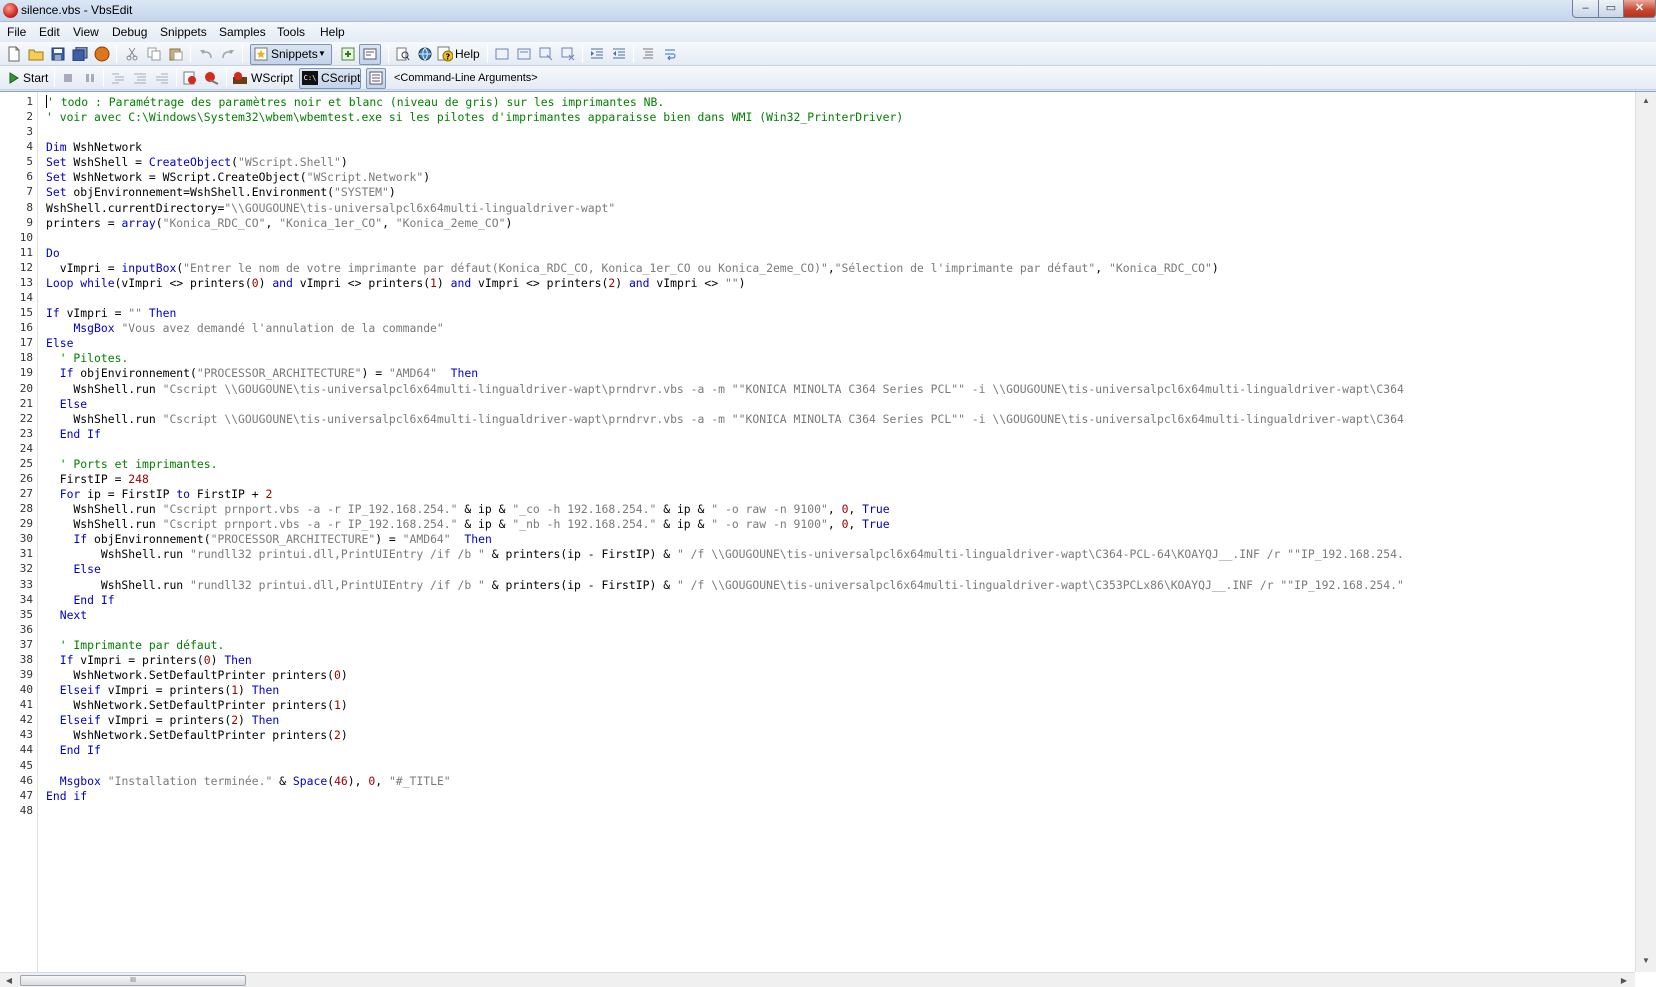 The height and width of the screenshot is (987, 1656). I want to click on vbsedit-app-icon, so click(10, 10).